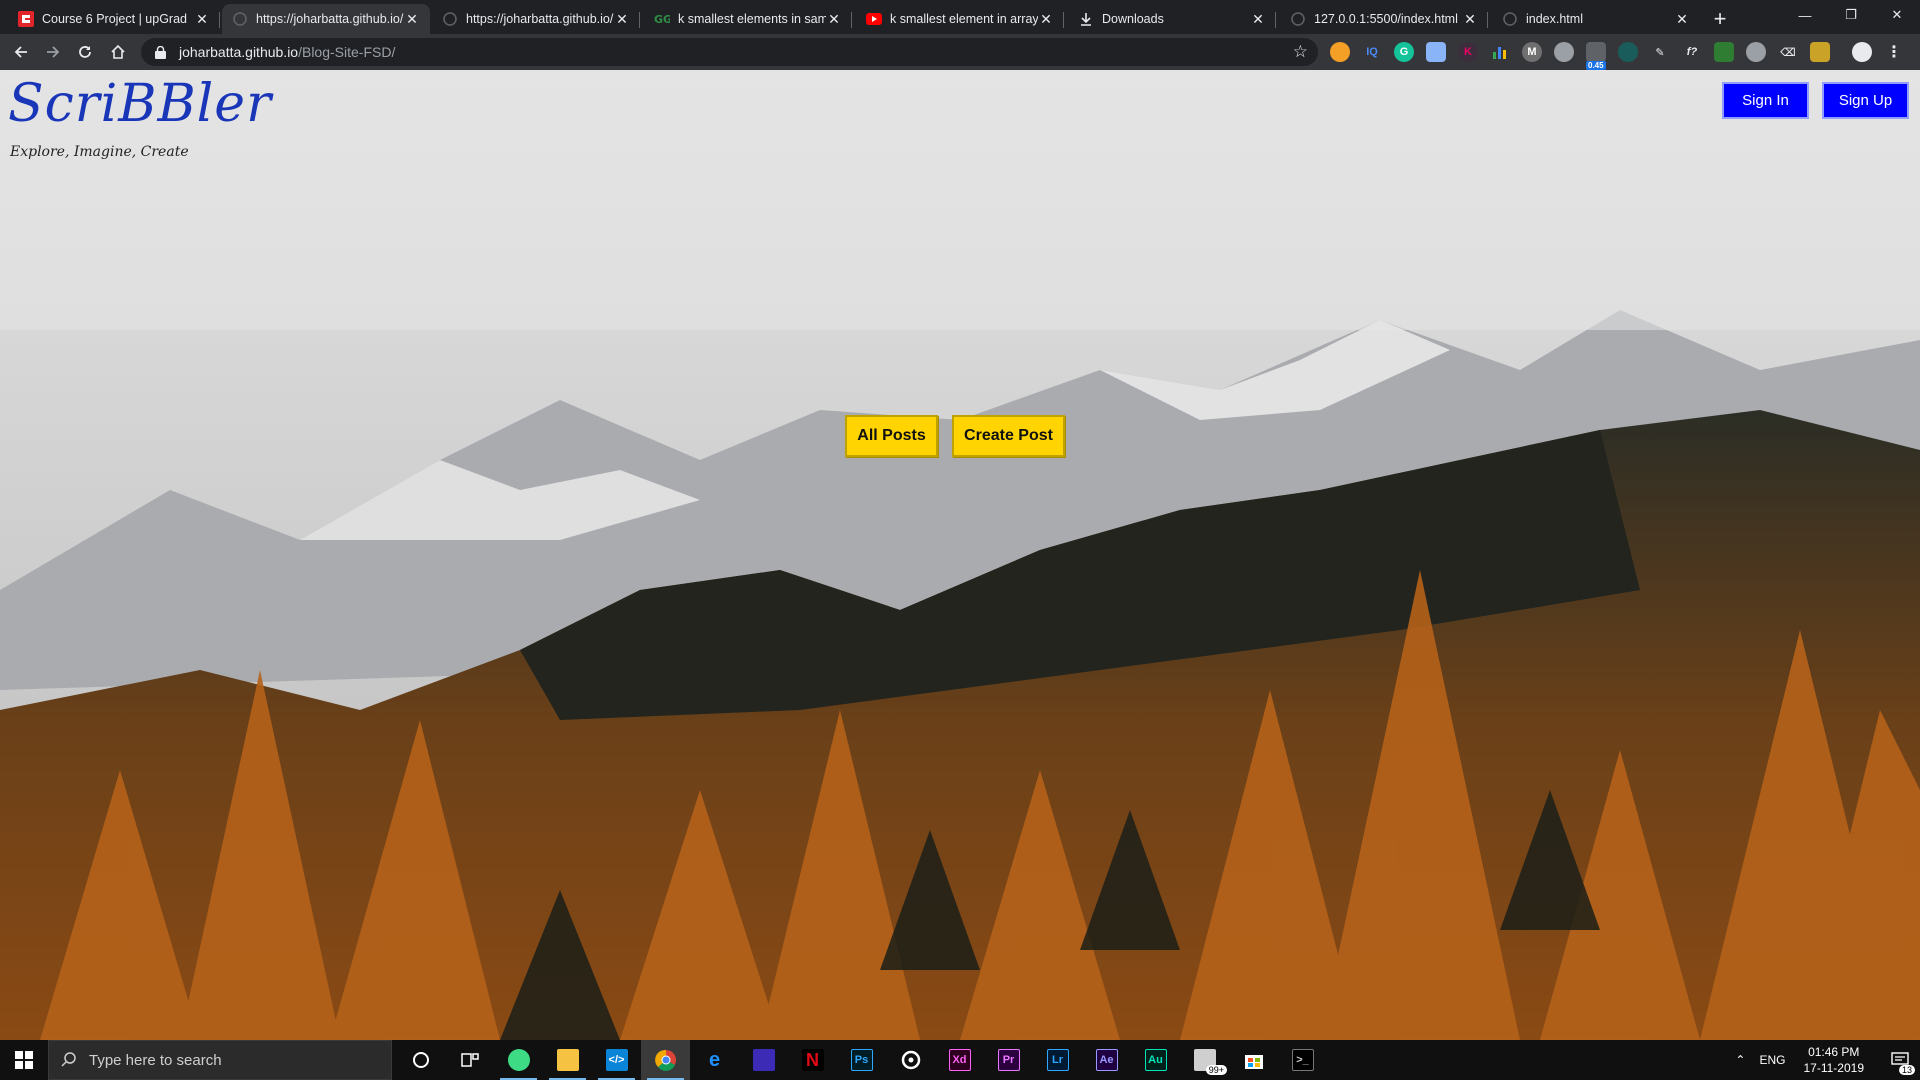 Image resolution: width=1920 pixels, height=1080 pixels. Describe the element at coordinates (714, 1060) in the screenshot. I see `edge-icon: e` at that location.